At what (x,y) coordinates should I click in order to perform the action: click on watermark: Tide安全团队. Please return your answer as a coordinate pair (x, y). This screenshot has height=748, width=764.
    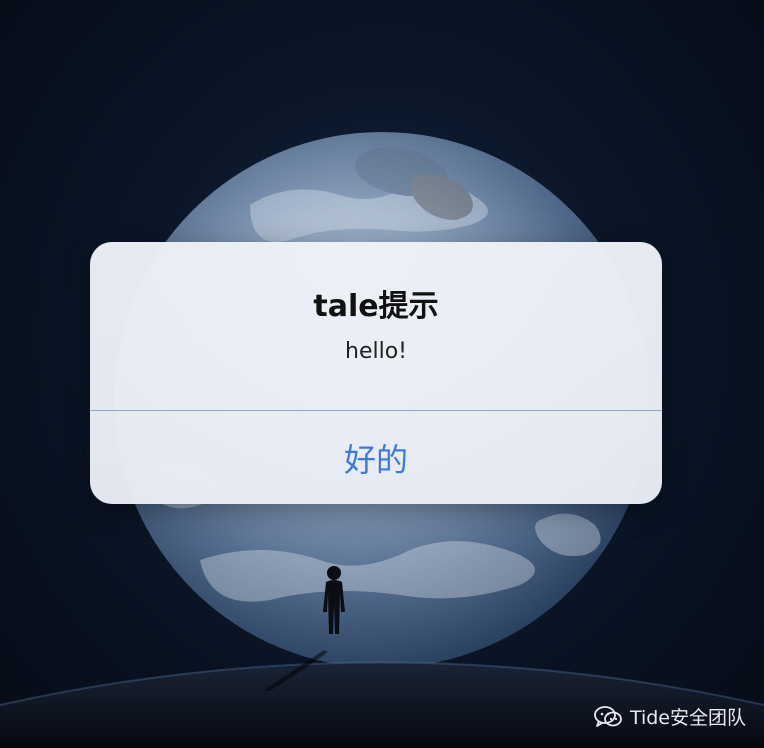
    Looking at the image, I should click on (670, 716).